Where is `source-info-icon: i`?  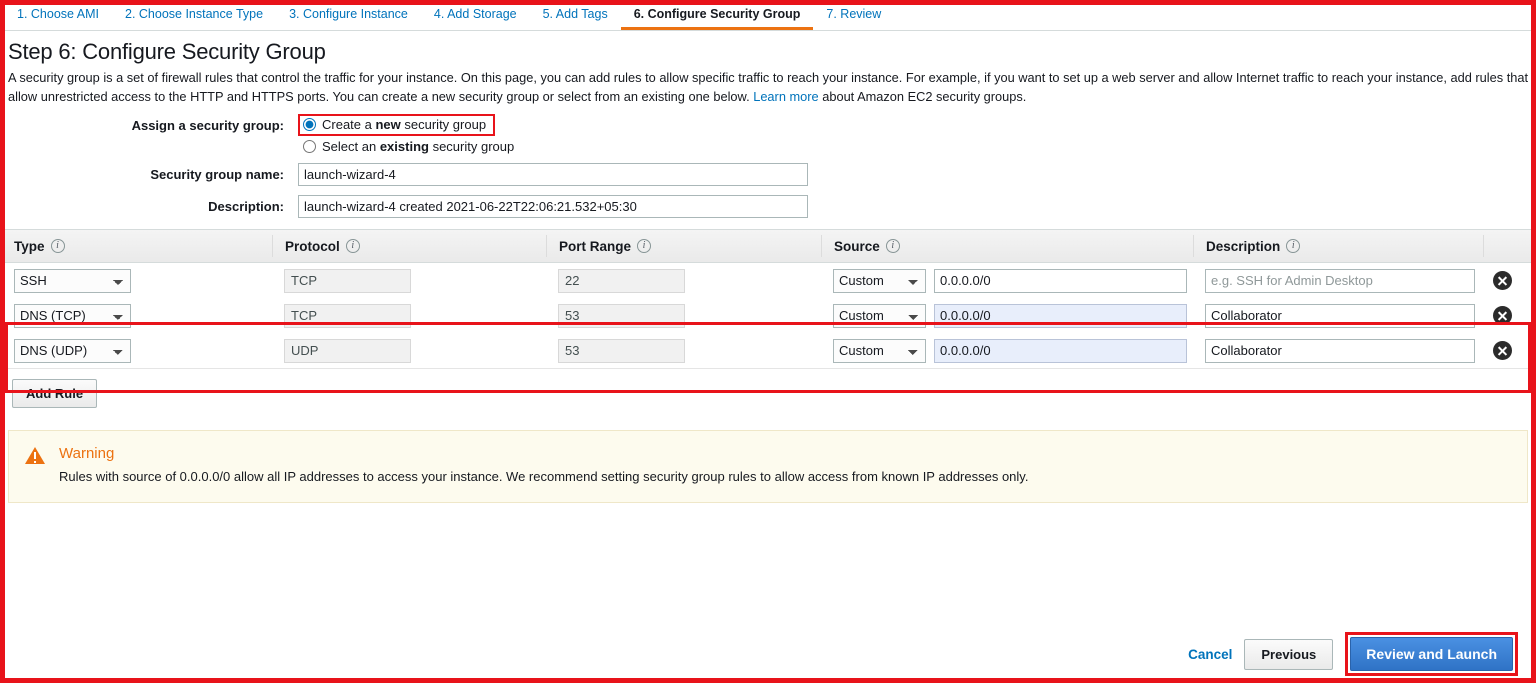
source-info-icon: i is located at coordinates (892, 246).